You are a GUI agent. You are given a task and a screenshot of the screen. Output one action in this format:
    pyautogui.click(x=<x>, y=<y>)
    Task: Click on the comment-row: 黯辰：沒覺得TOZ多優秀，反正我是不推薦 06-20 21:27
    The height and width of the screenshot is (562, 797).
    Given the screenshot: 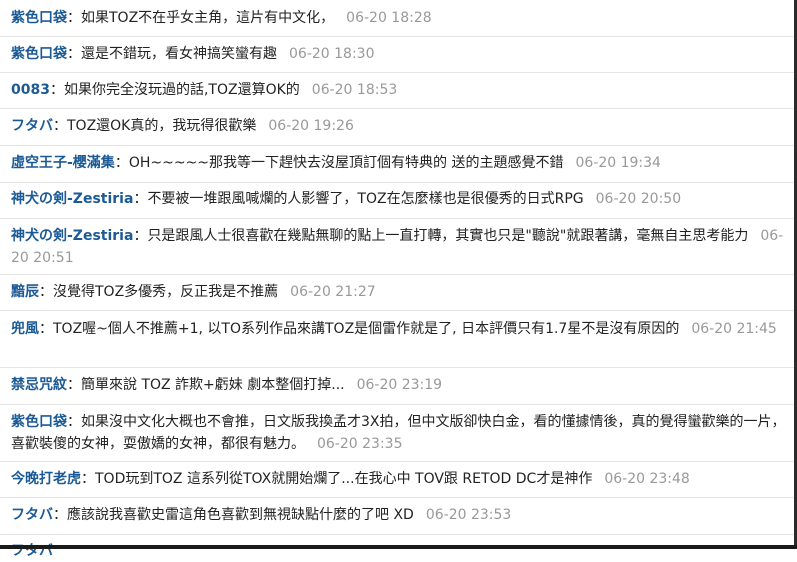 What is the action you would take?
    pyautogui.click(x=398, y=293)
    